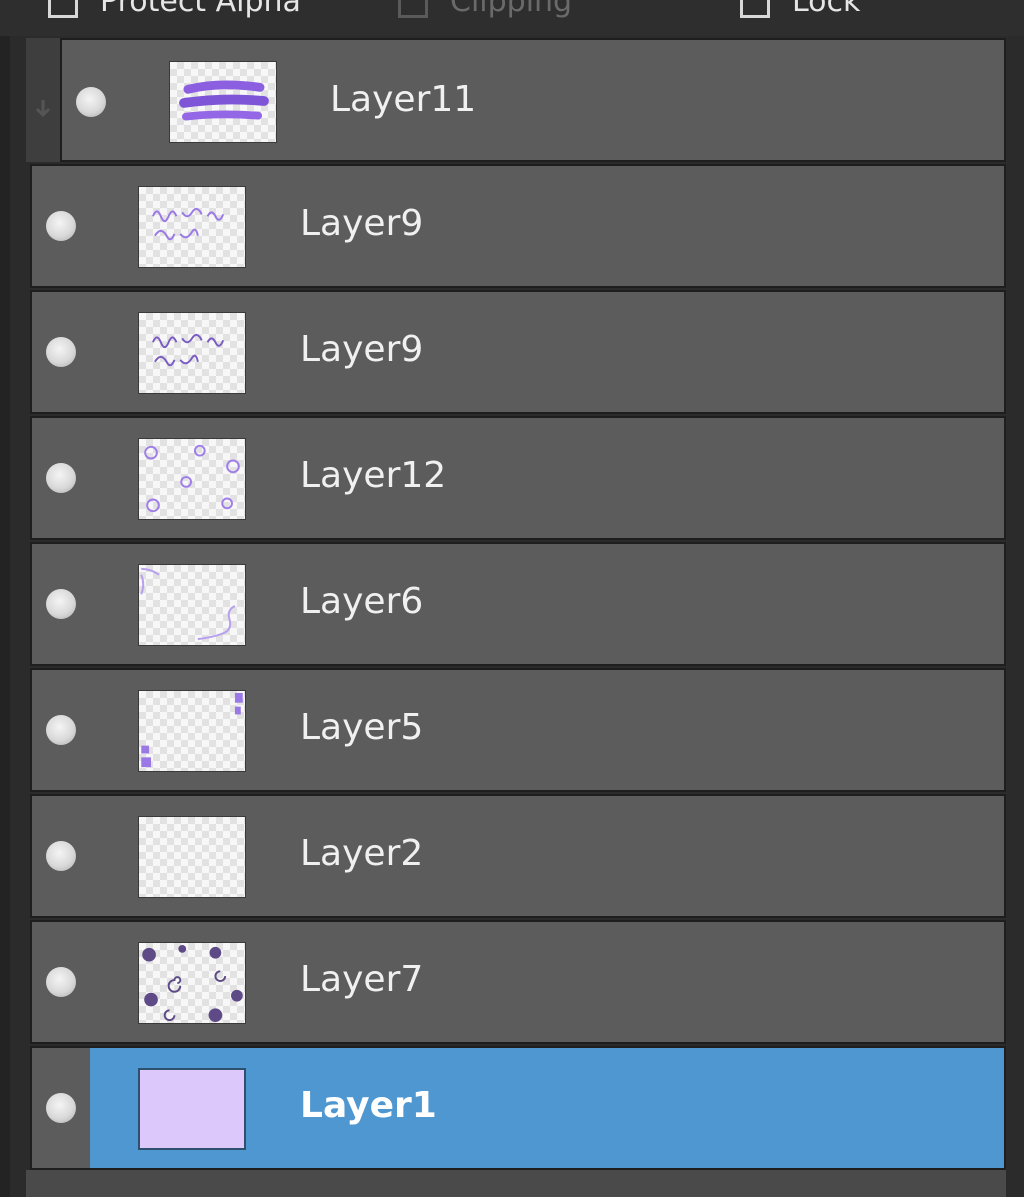 The image size is (1024, 1197). I want to click on scattered-purple-doodles-graphic, so click(192, 478).